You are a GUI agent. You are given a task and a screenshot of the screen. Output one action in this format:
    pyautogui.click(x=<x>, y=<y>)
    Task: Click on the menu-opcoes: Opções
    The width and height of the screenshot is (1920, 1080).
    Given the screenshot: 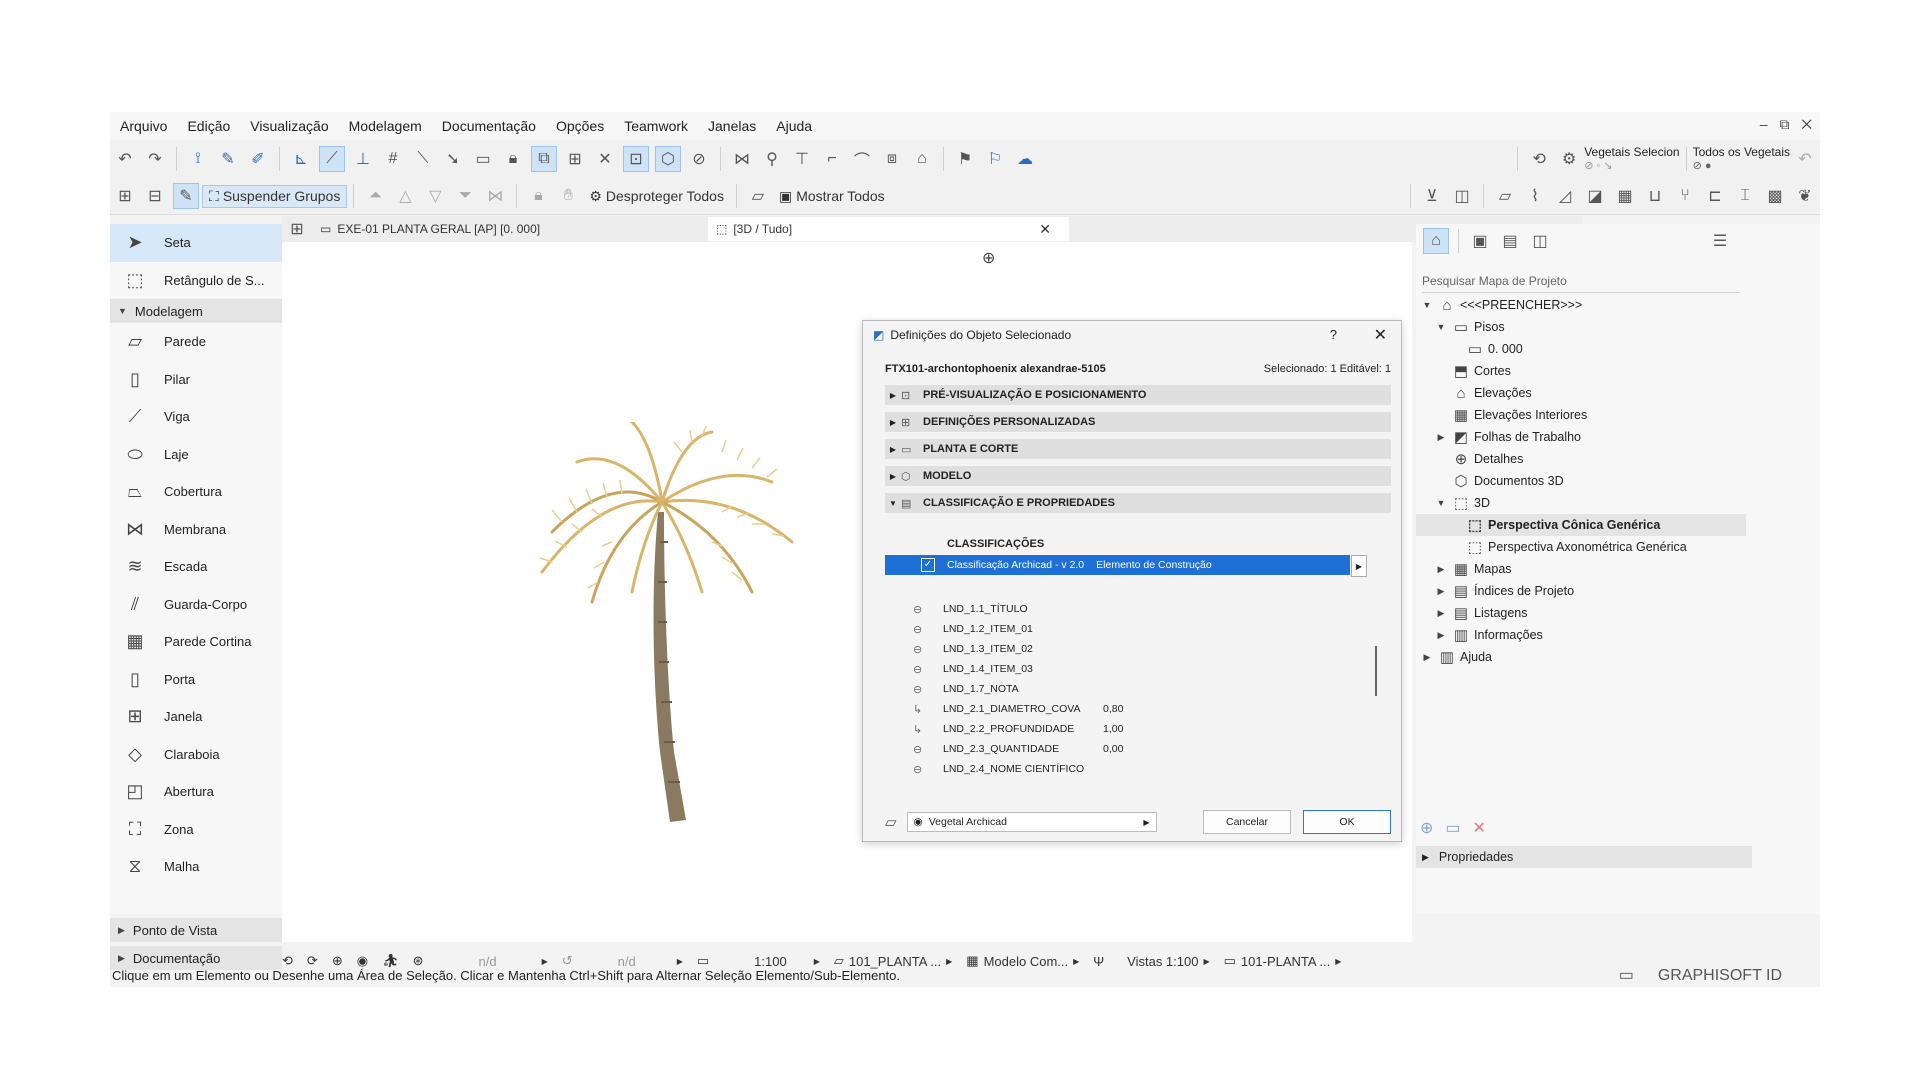 What is the action you would take?
    pyautogui.click(x=580, y=126)
    